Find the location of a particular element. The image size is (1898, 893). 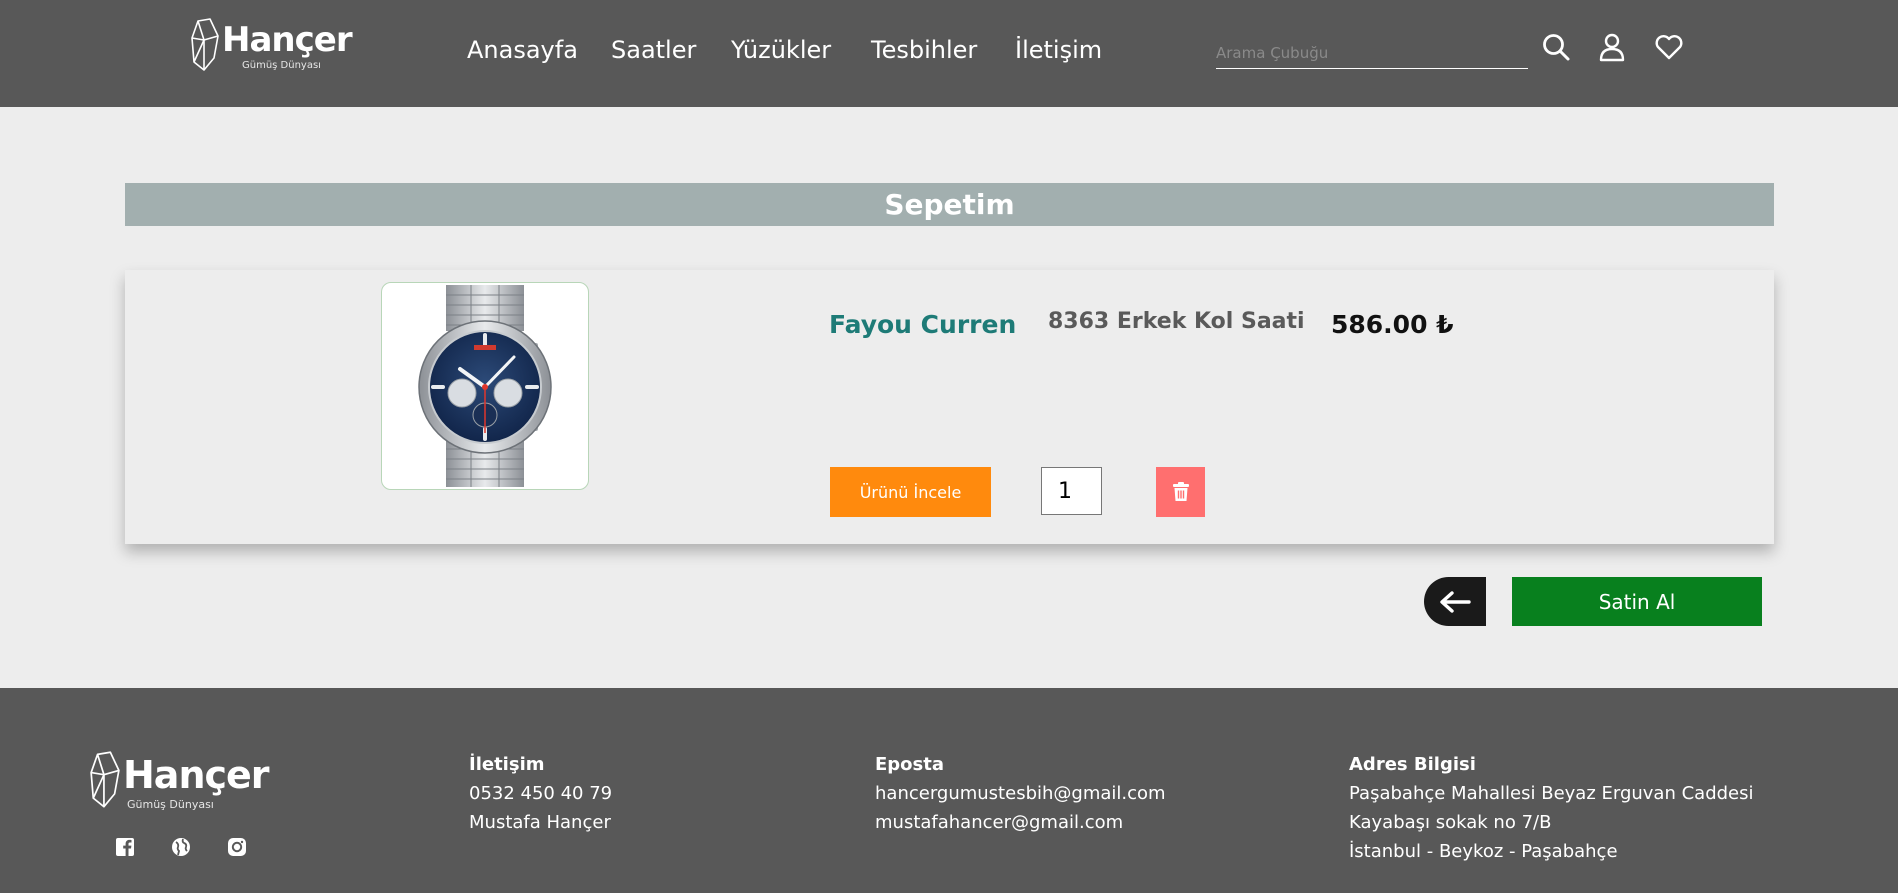

nav-anasayfa: Anasayfa is located at coordinates (522, 50).